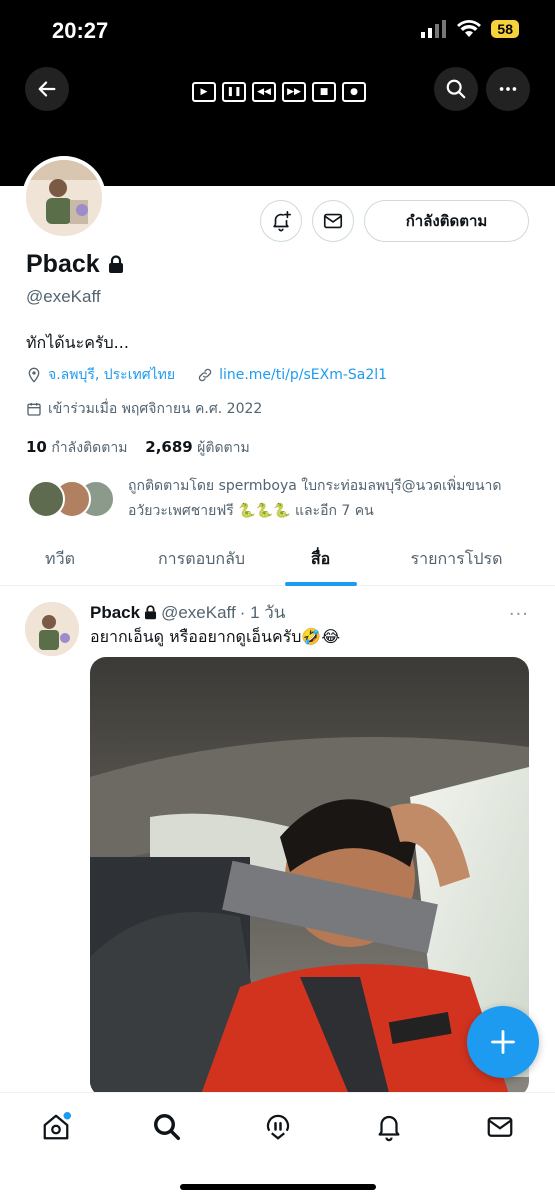  I want to click on location-icon, so click(34, 375).